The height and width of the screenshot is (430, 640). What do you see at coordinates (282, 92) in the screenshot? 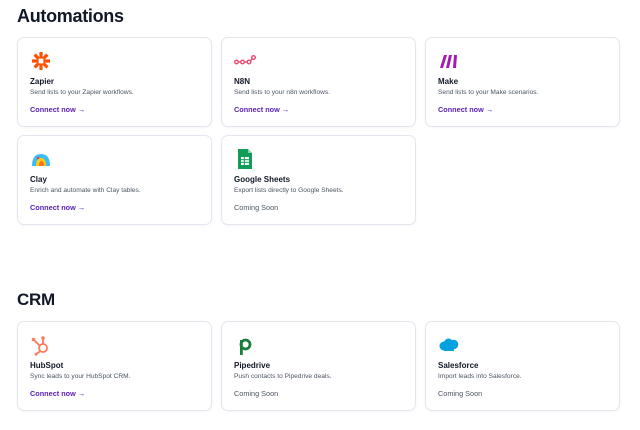
I see `card-description: Send lists to your n8n workflows.` at bounding box center [282, 92].